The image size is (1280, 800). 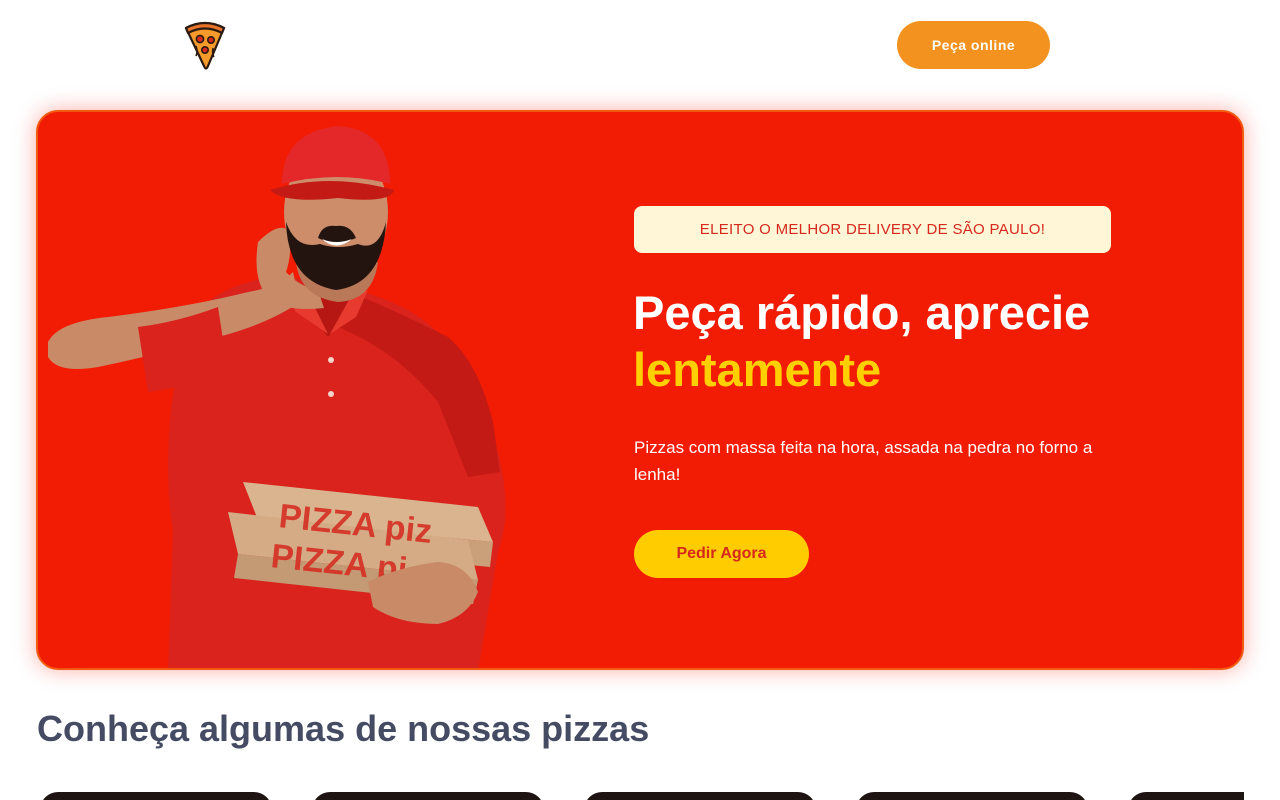 What do you see at coordinates (721, 554) in the screenshot?
I see `order-now-button: Pedir Agora` at bounding box center [721, 554].